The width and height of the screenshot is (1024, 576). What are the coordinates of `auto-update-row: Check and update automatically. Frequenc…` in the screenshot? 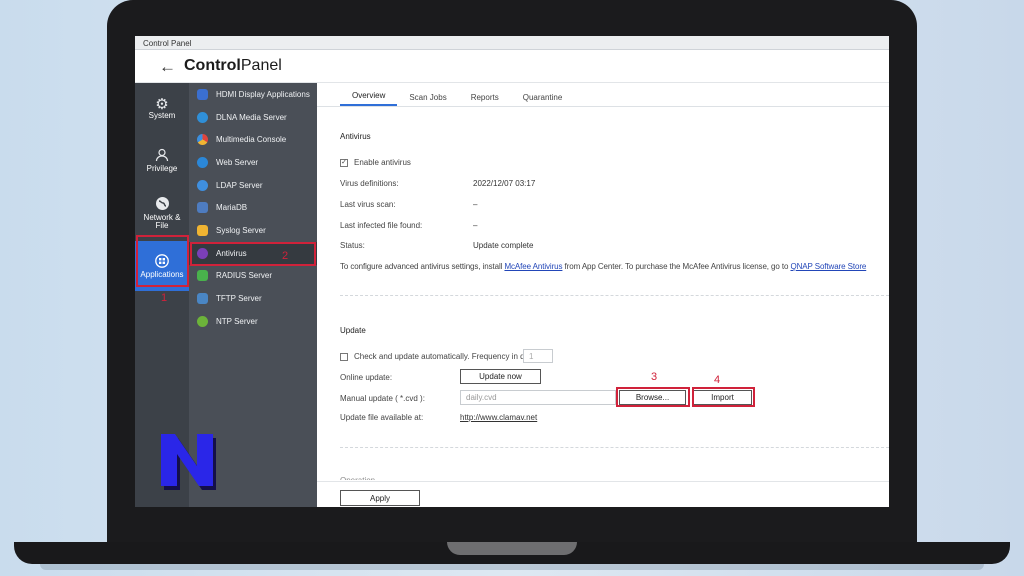 It's located at (439, 356).